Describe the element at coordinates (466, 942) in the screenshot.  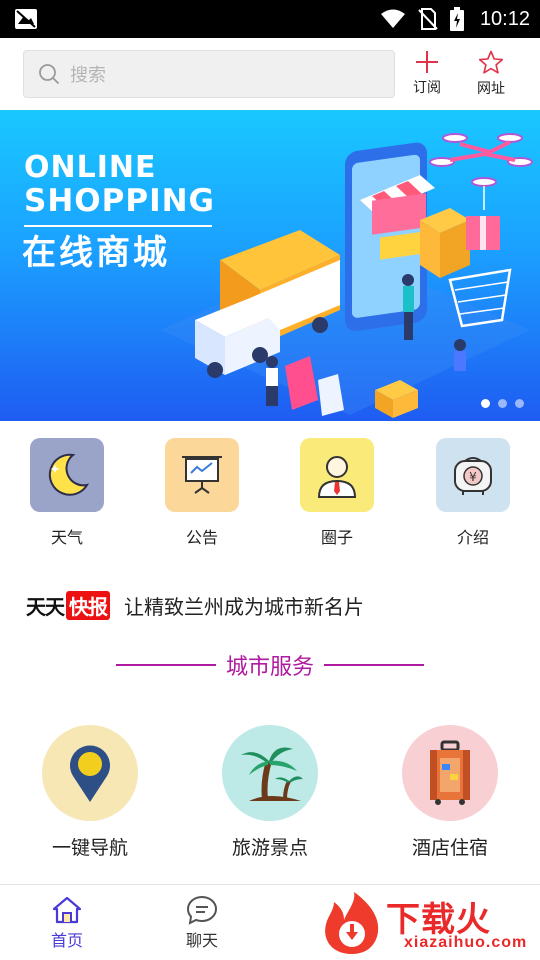
I see `watermark-url: xiazaihuo.com` at that location.